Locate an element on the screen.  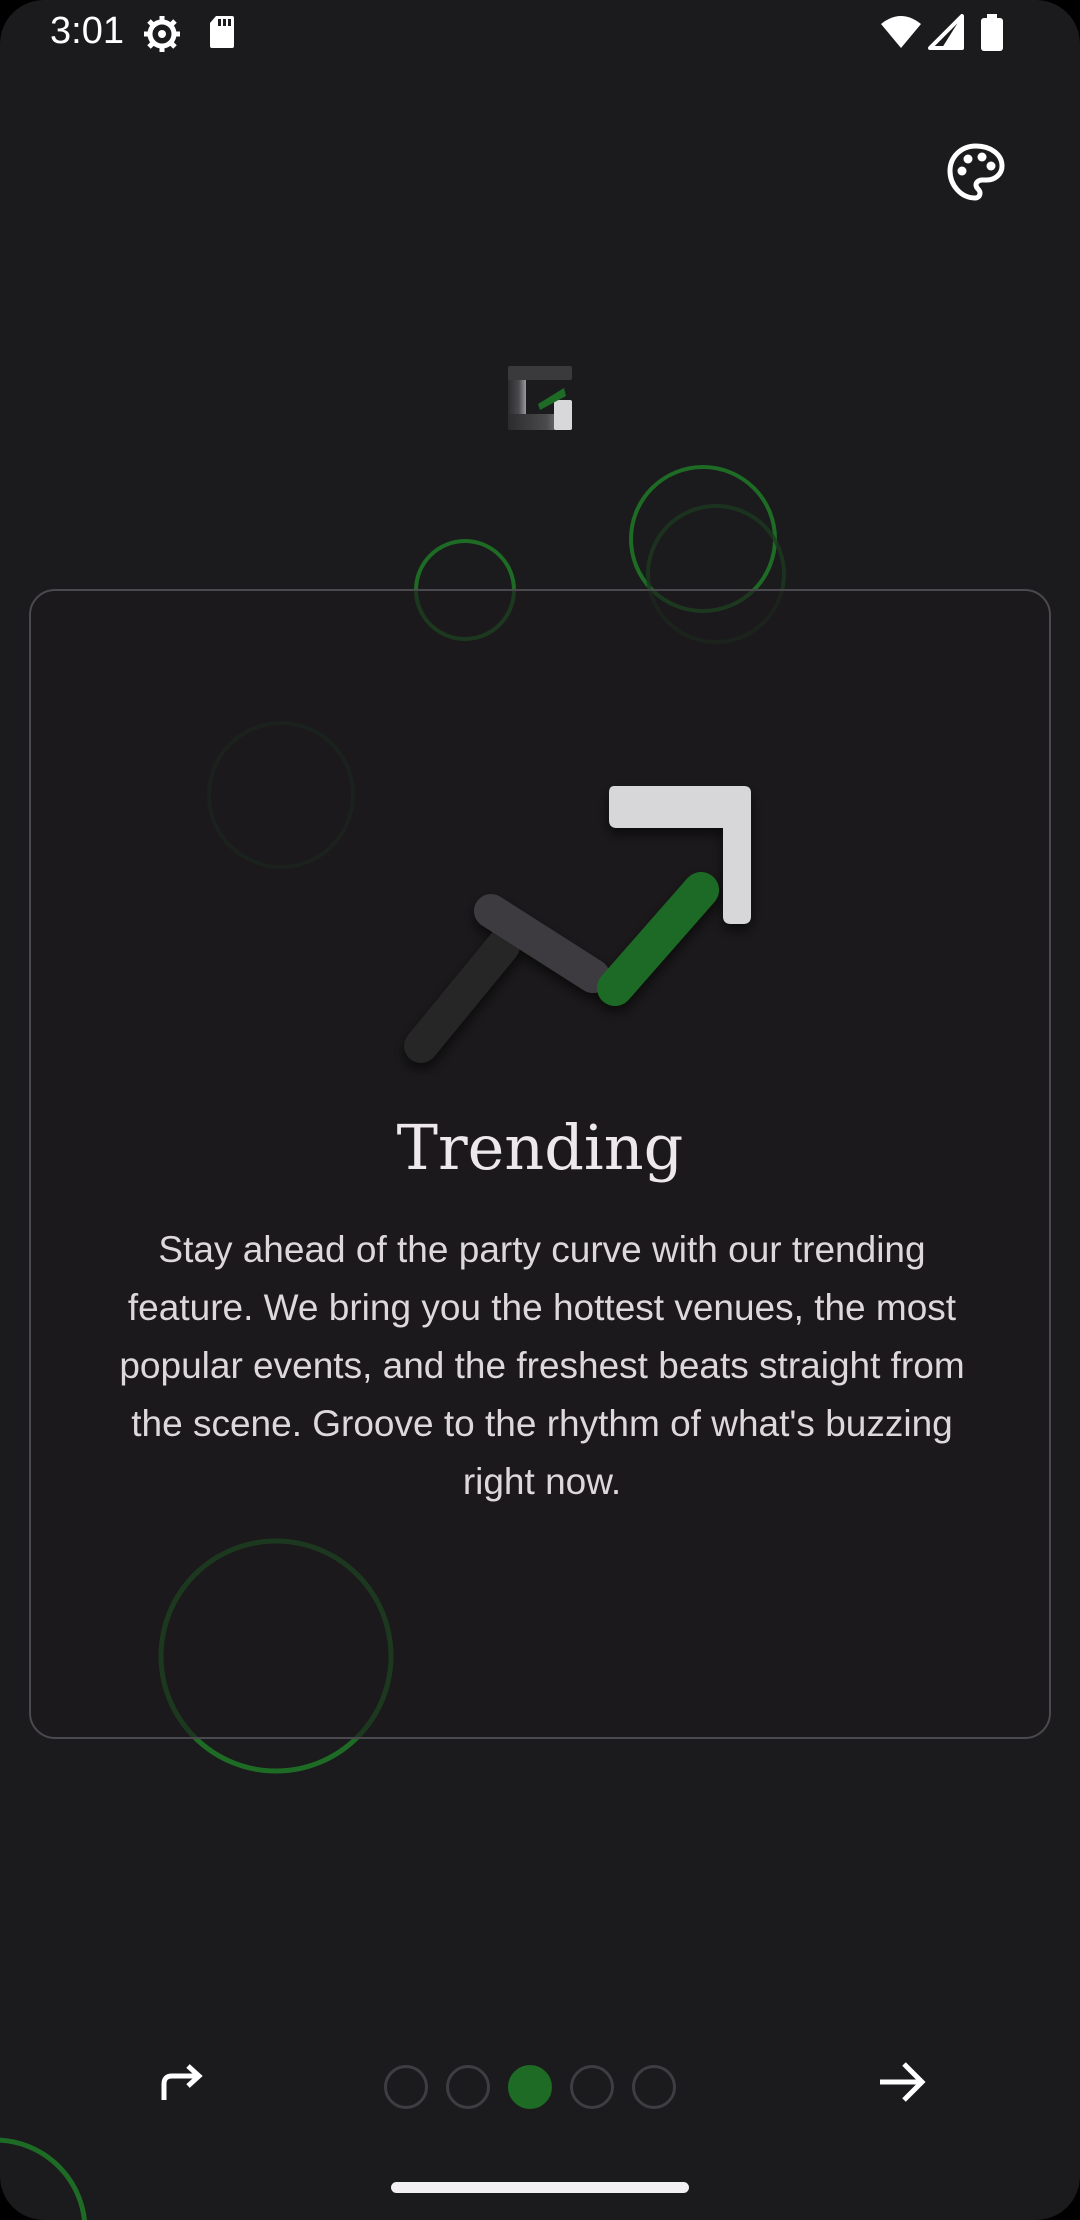
app-logo-icon is located at coordinates (540, 398).